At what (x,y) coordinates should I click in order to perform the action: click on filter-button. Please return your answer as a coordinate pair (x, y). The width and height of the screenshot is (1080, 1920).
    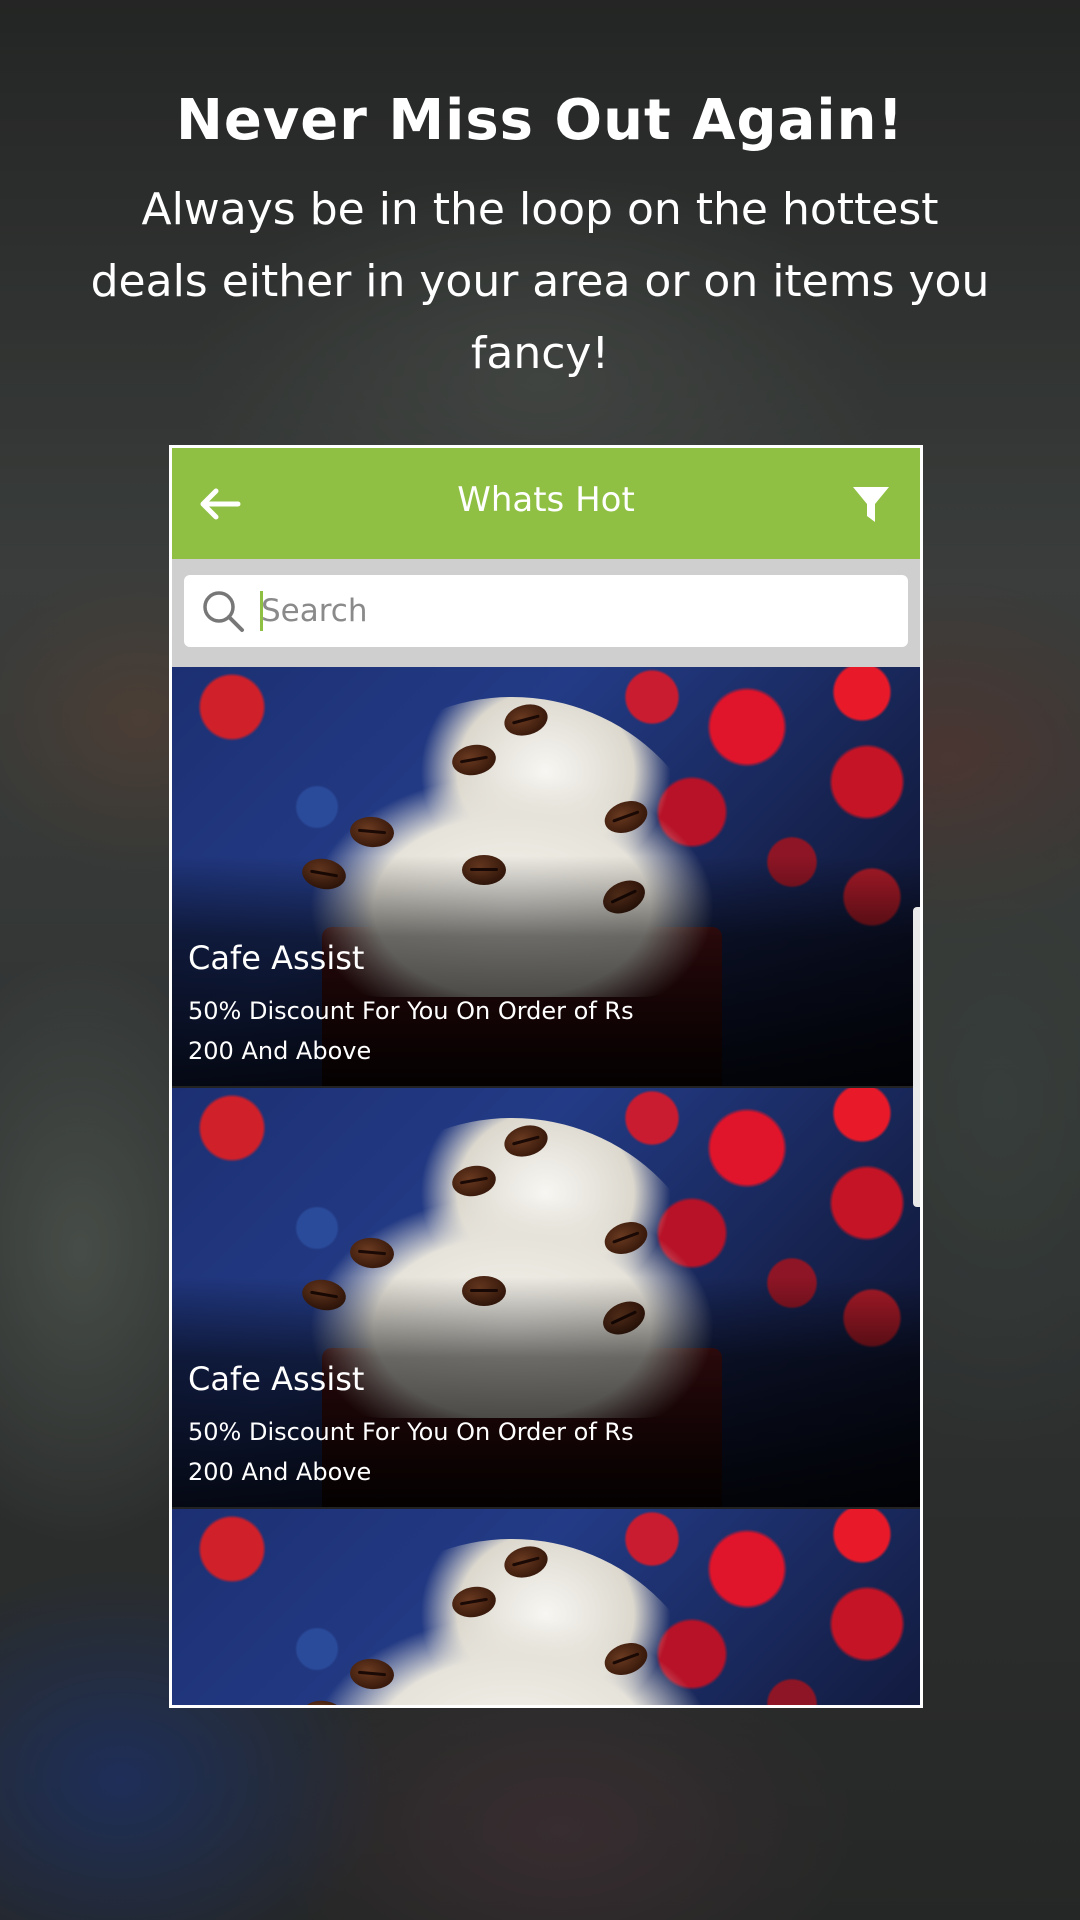
    Looking at the image, I should click on (871, 505).